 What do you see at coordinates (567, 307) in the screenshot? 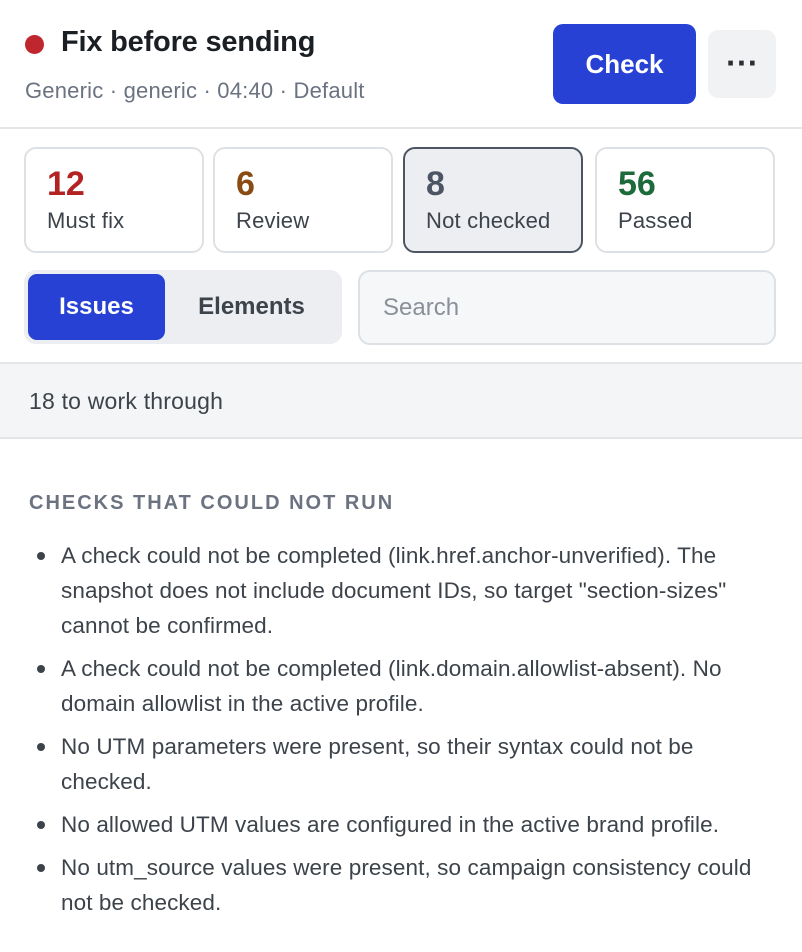
I see `search-input` at bounding box center [567, 307].